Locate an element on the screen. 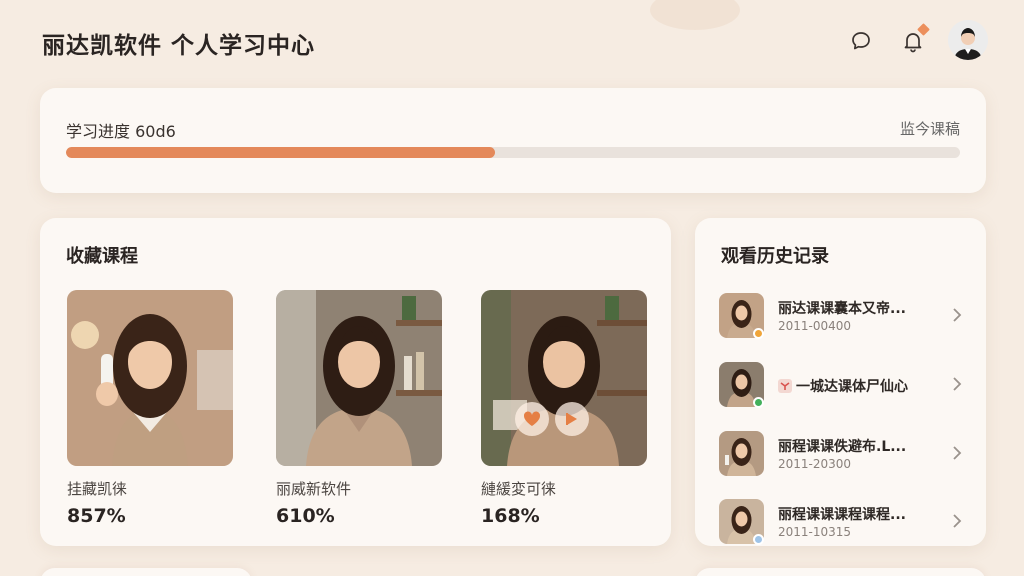  history-item: 一城达课体尸仙心 is located at coordinates (842, 385).